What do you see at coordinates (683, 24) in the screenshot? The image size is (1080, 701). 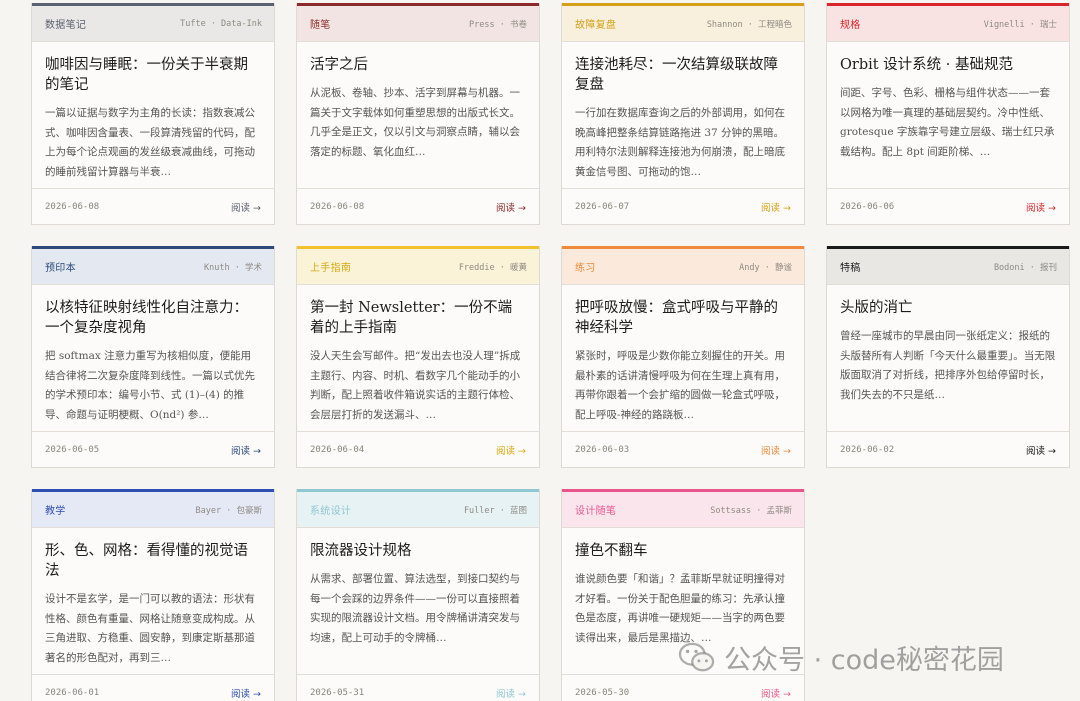 I see `card-header: 故障复盘 Shannon · 工程暗色` at bounding box center [683, 24].